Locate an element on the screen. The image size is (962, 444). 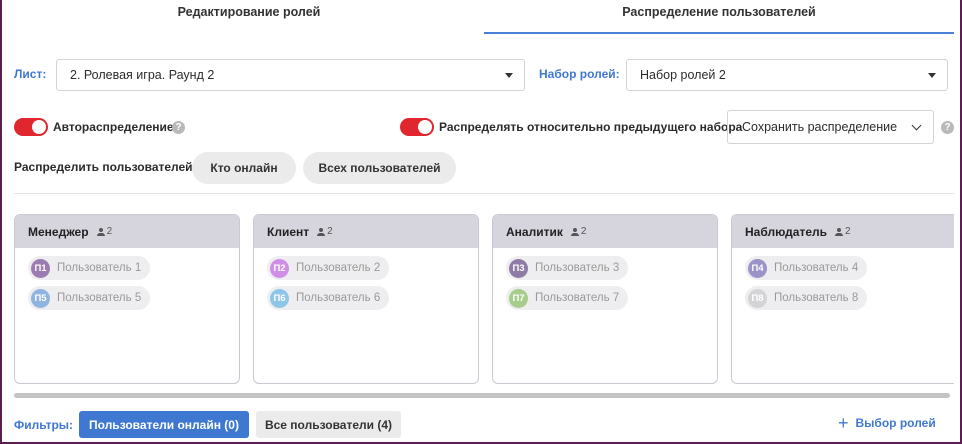
role-set-select: Набор ролей 2 is located at coordinates (787, 75).